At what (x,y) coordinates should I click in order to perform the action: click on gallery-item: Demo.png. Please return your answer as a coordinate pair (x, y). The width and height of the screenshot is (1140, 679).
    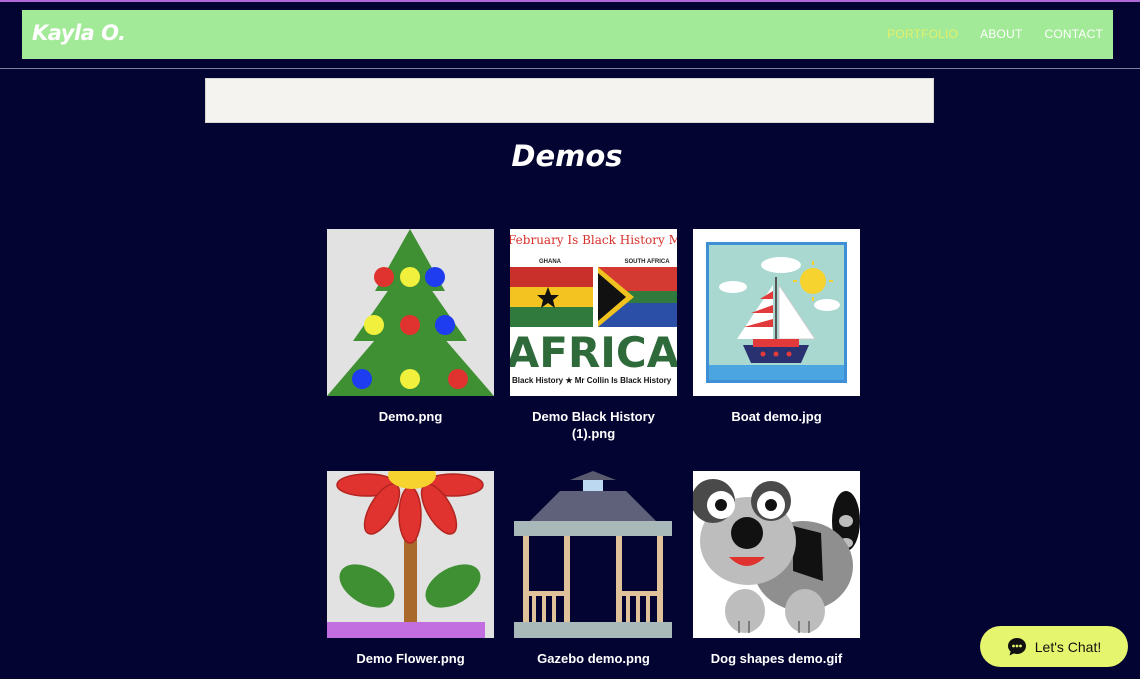
    Looking at the image, I should click on (410, 327).